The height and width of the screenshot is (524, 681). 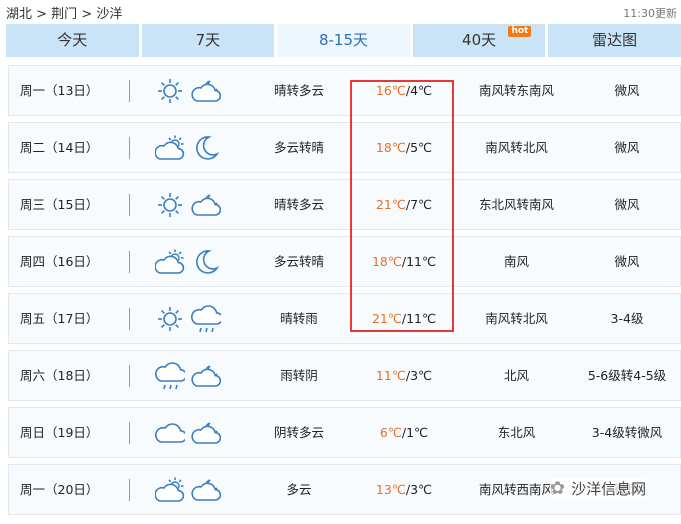 What do you see at coordinates (516, 261) in the screenshot?
I see `wind-direction: 南风` at bounding box center [516, 261].